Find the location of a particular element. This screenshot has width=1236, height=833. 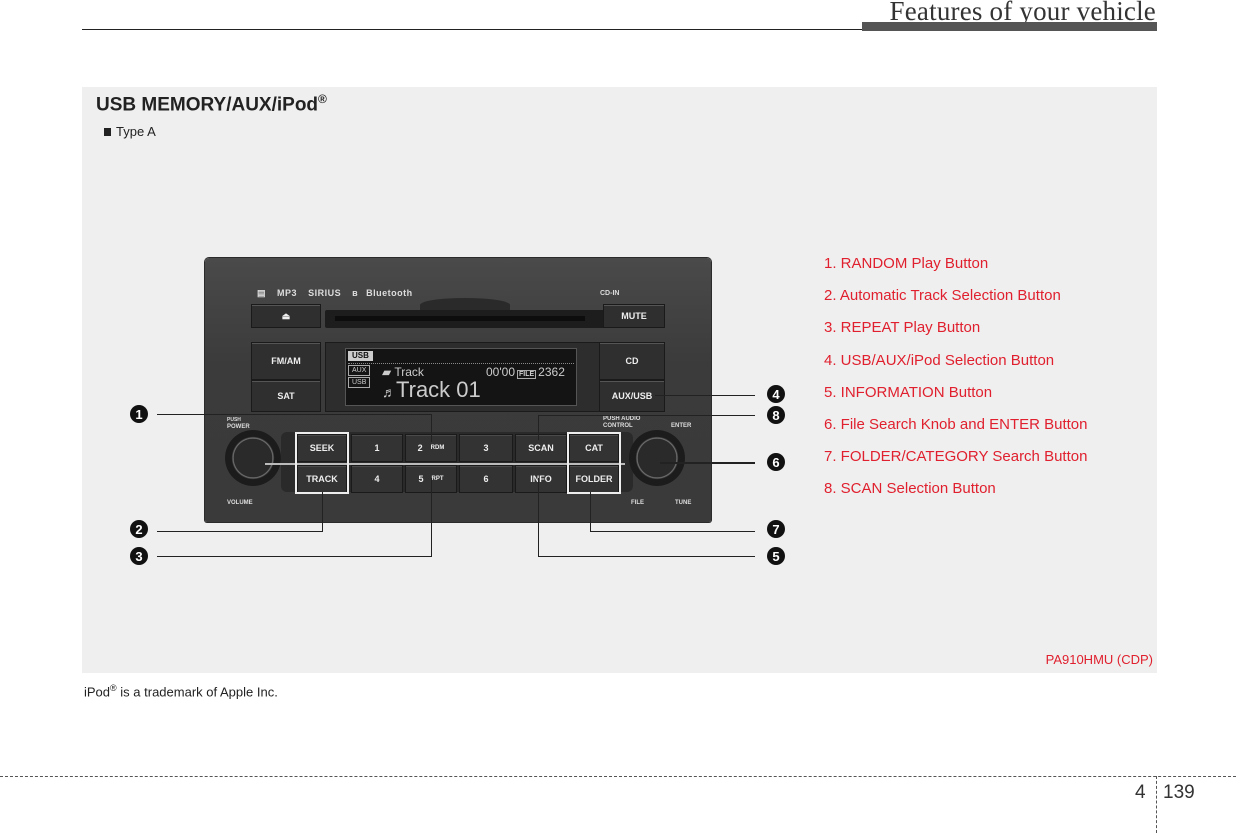

callout-5: 5 is located at coordinates (776, 556).